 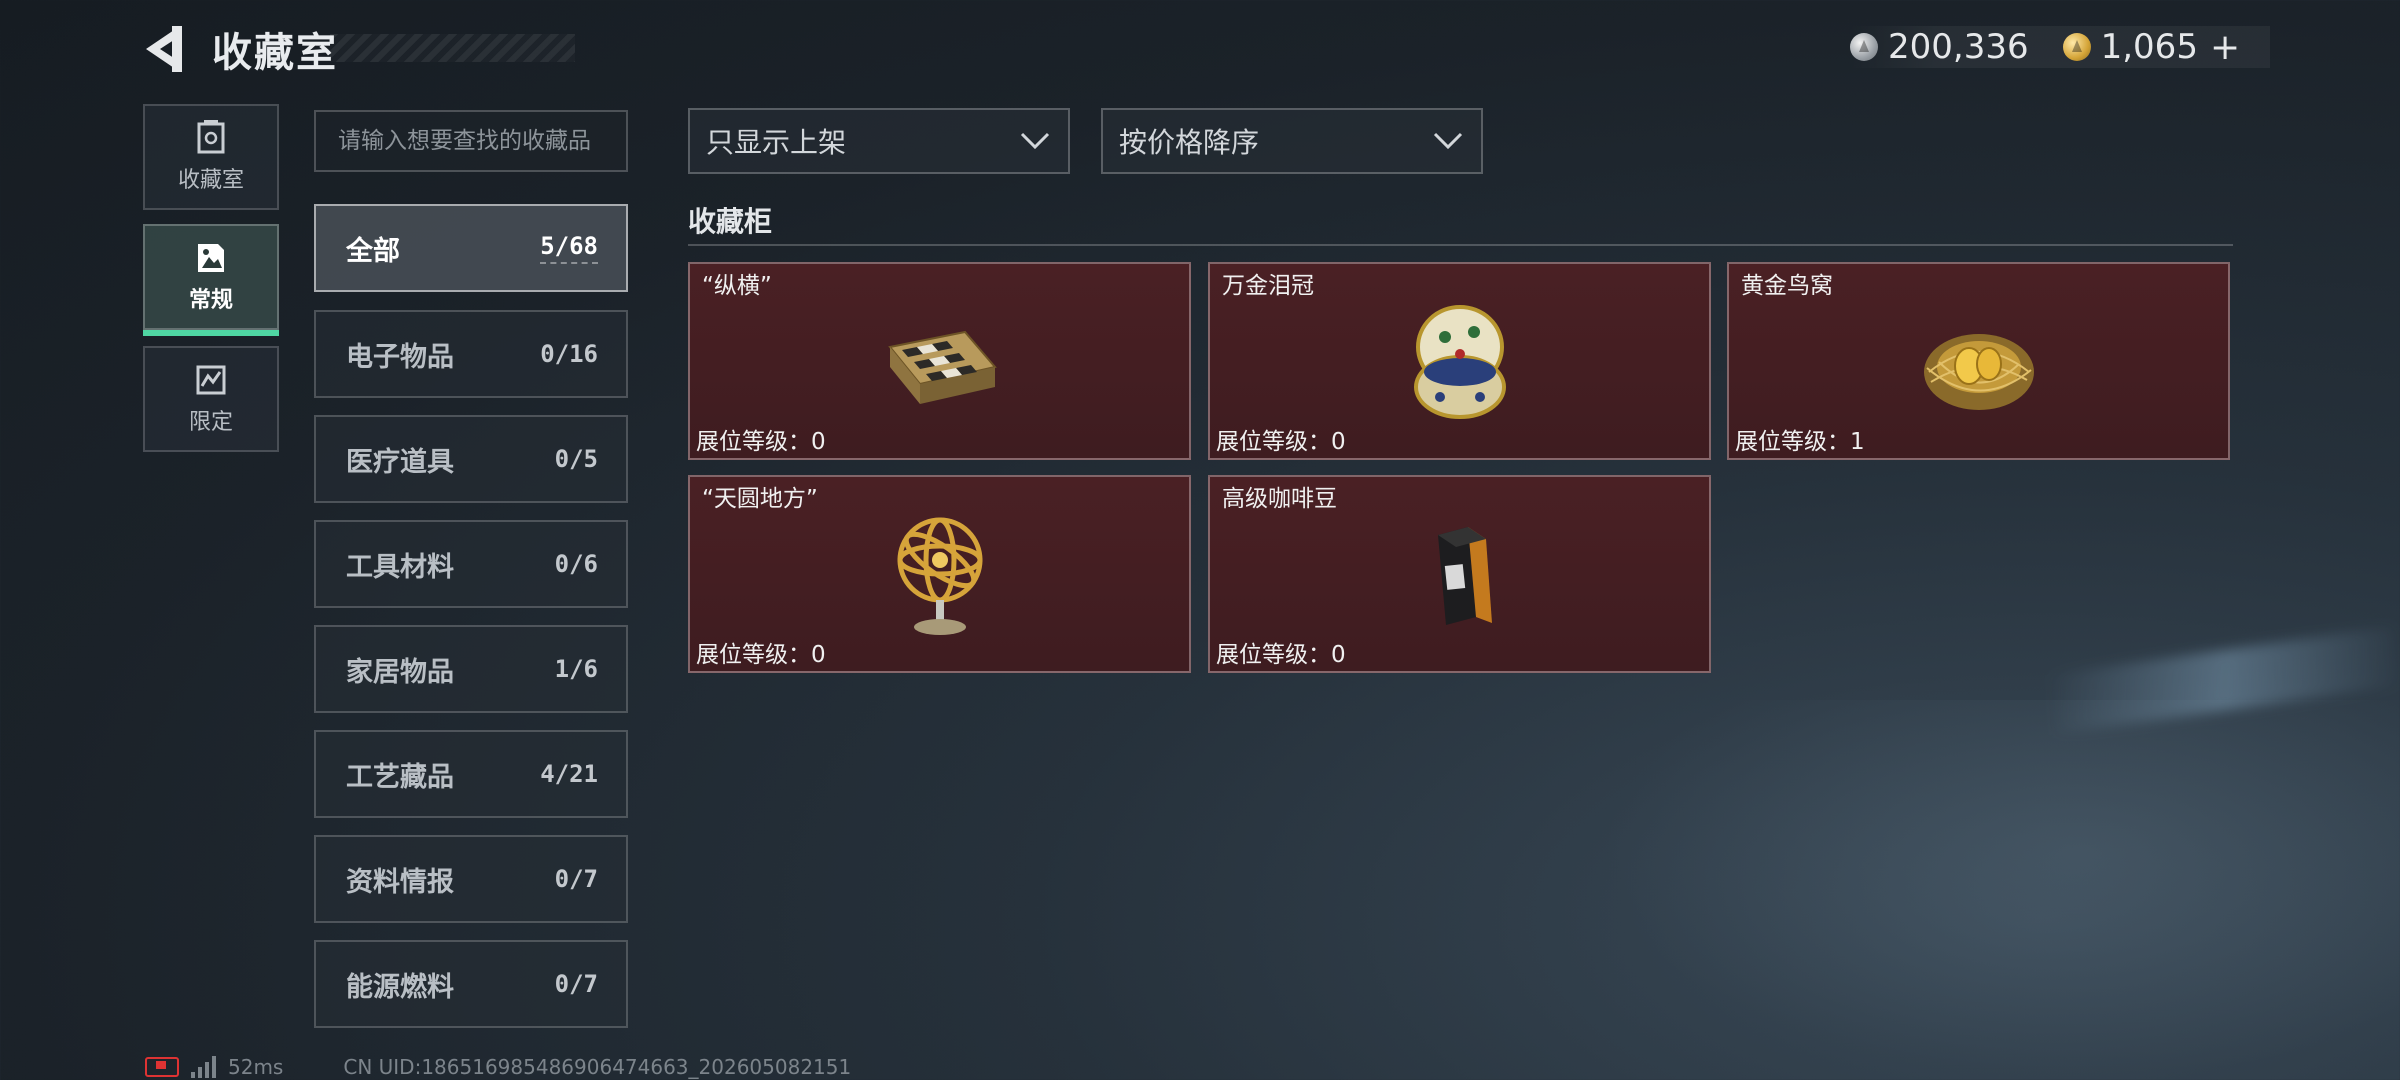 What do you see at coordinates (1268, 286) in the screenshot?
I see `item-name: 万金泪冠` at bounding box center [1268, 286].